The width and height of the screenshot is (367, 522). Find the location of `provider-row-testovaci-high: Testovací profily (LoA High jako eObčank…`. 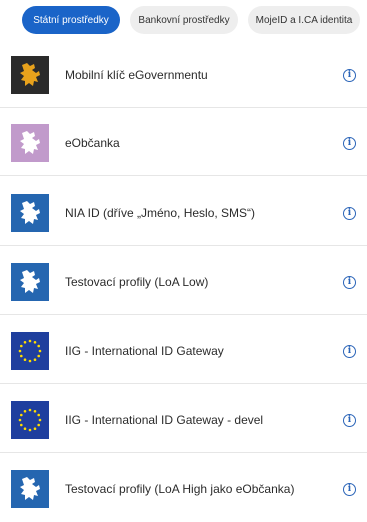

provider-row-testovaci-high: Testovací profily (LoA High jako eObčank… is located at coordinates (183, 489).